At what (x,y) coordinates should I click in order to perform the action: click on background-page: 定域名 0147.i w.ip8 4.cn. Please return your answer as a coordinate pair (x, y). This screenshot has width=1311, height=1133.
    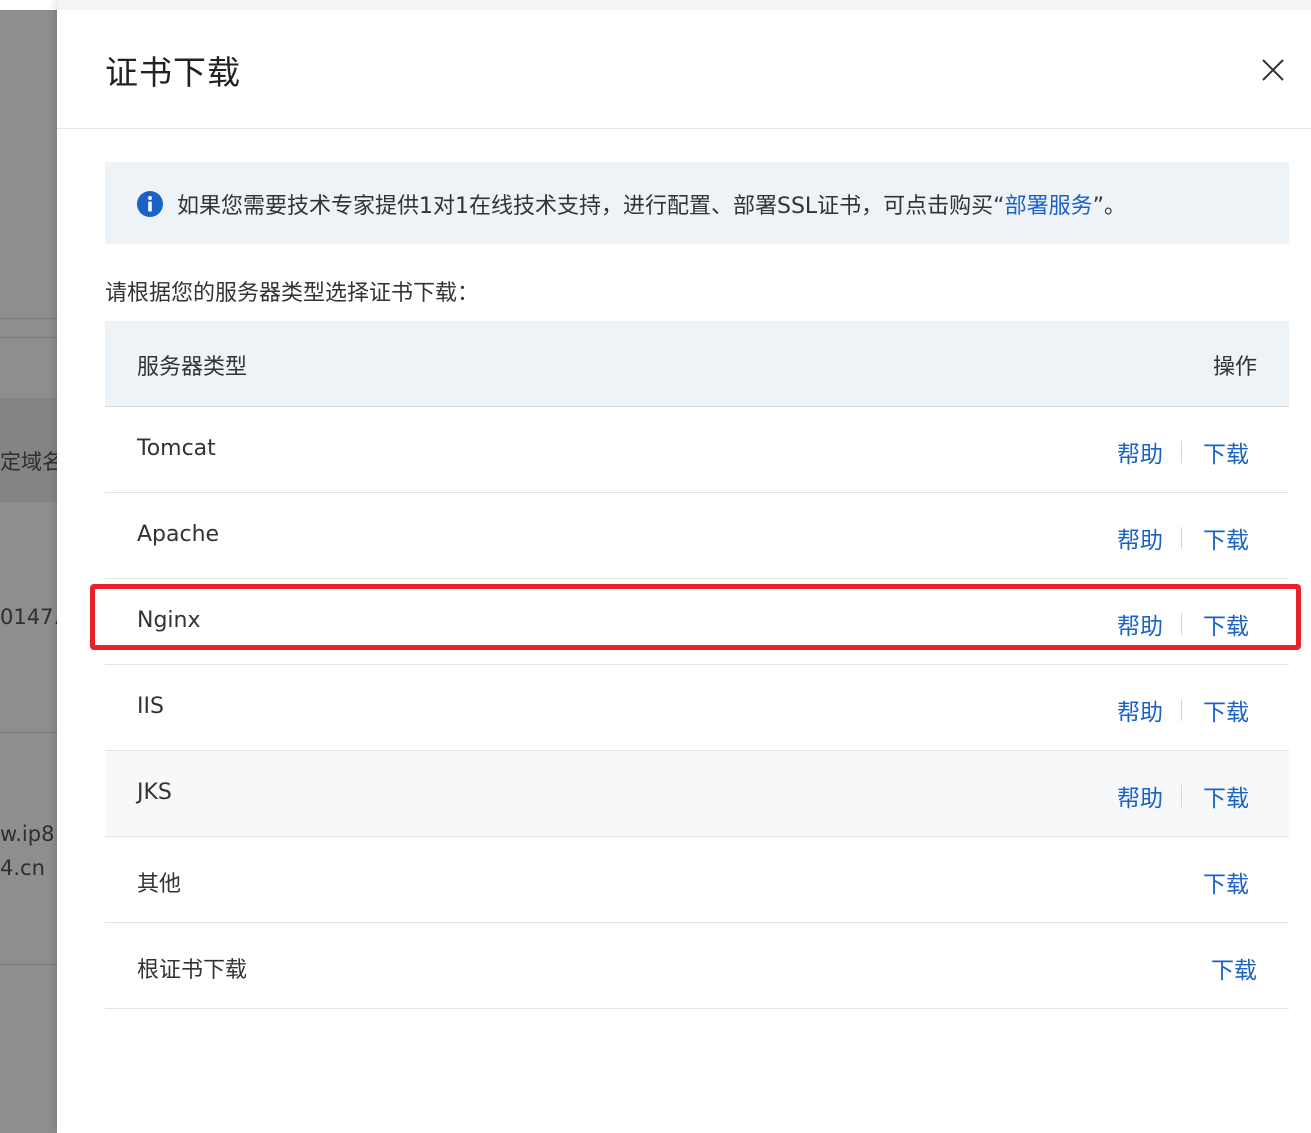
    Looking at the image, I should click on (28, 566).